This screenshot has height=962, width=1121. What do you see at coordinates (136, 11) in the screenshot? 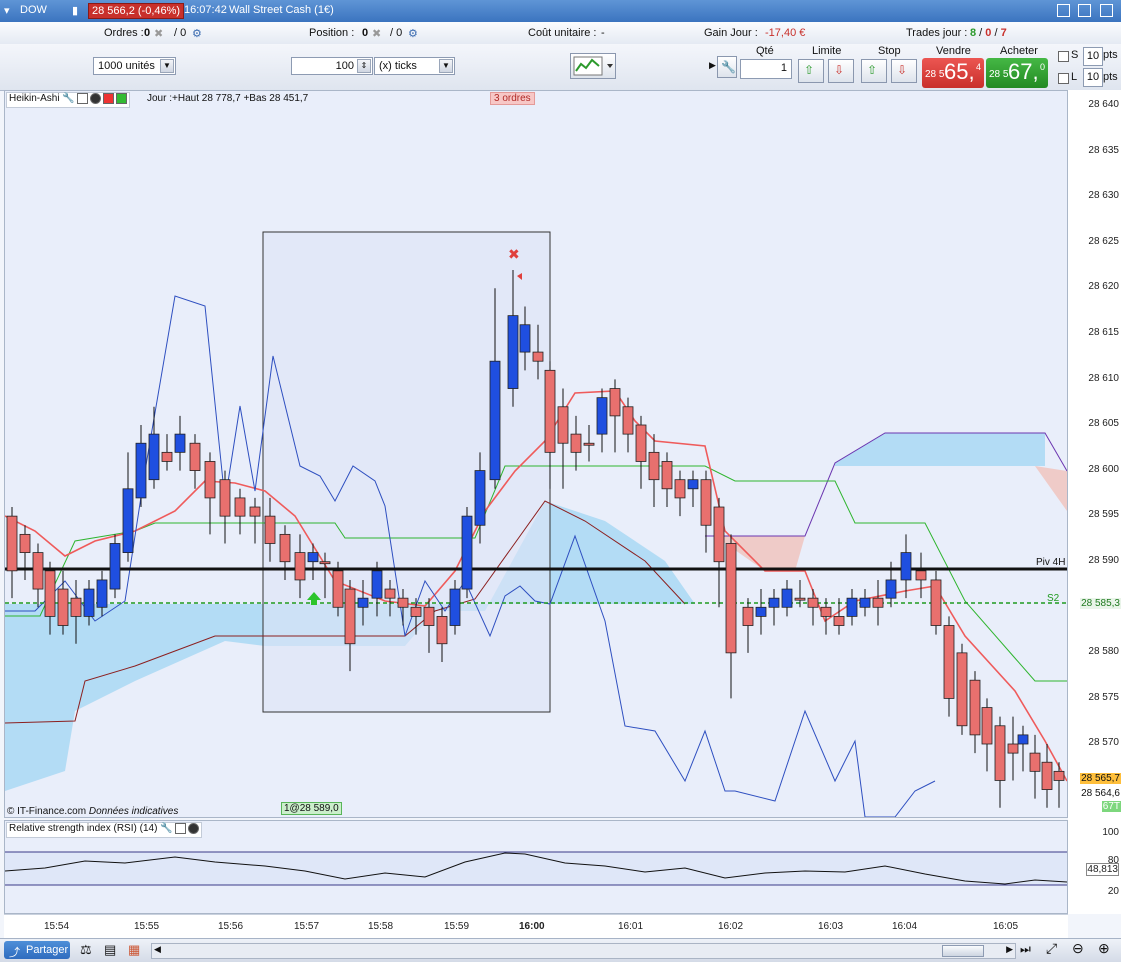
I see `price-badge: 28 566,2 (-0,46%)` at bounding box center [136, 11].